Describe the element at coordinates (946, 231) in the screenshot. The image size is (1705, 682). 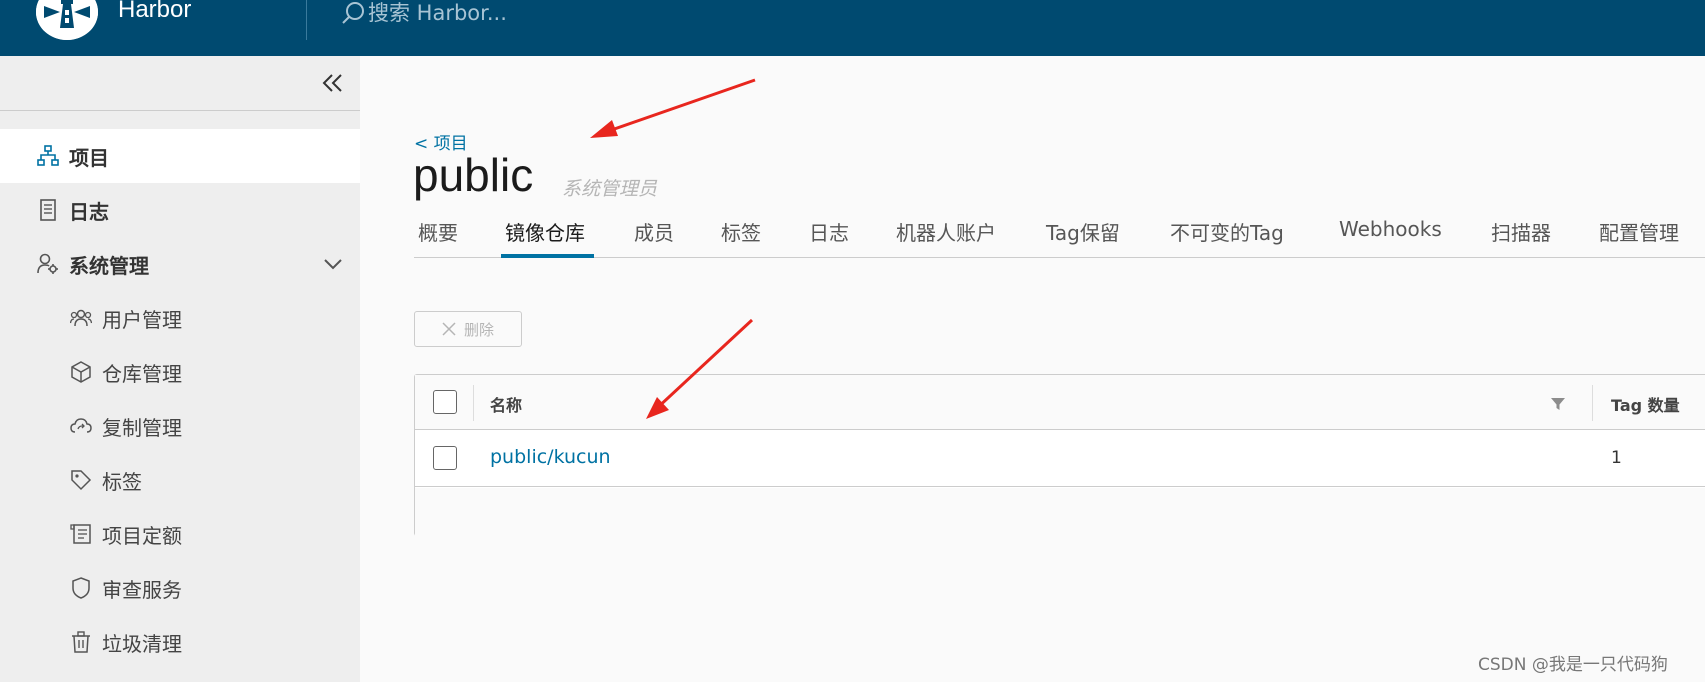
I see `tab-robot-accounts: 机器人账户` at that location.